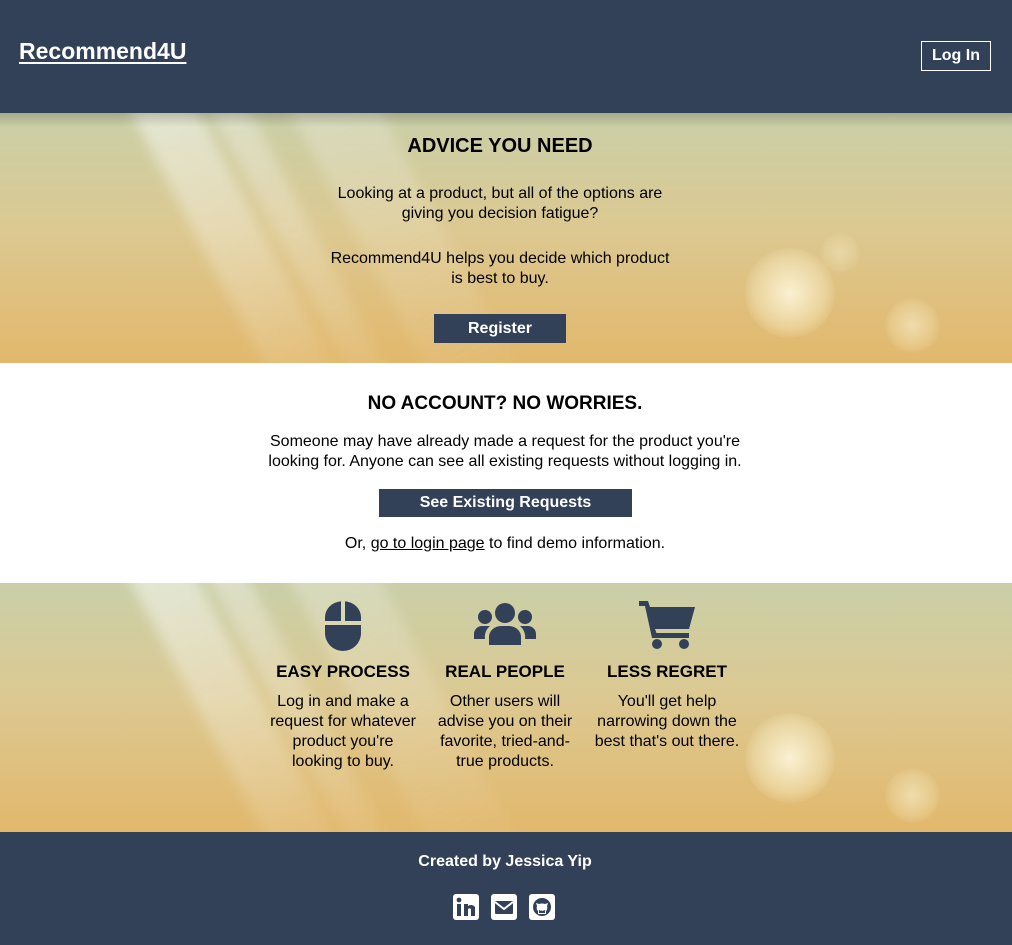 Image resolution: width=1012 pixels, height=945 pixels. I want to click on feature-title: REAL PEOPLE, so click(505, 671).